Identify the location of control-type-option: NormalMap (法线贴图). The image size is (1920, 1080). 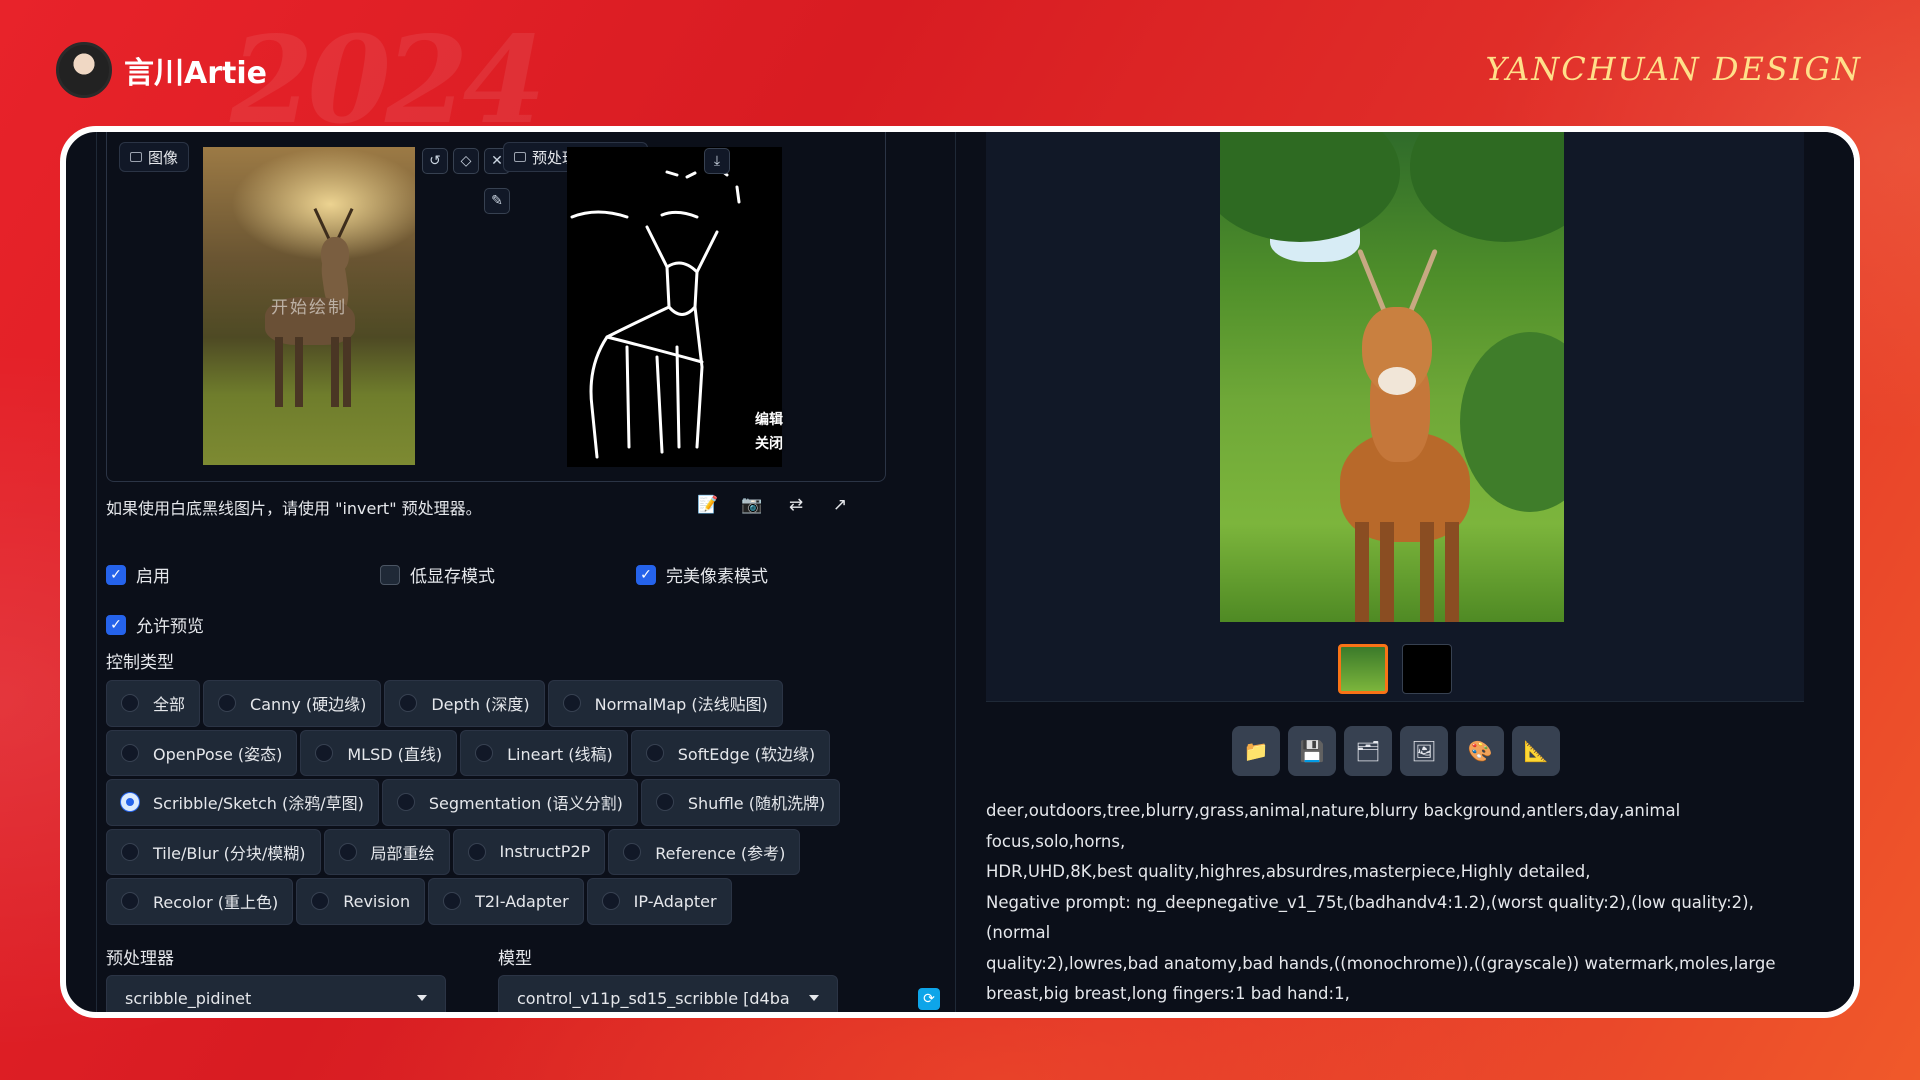
(665, 703).